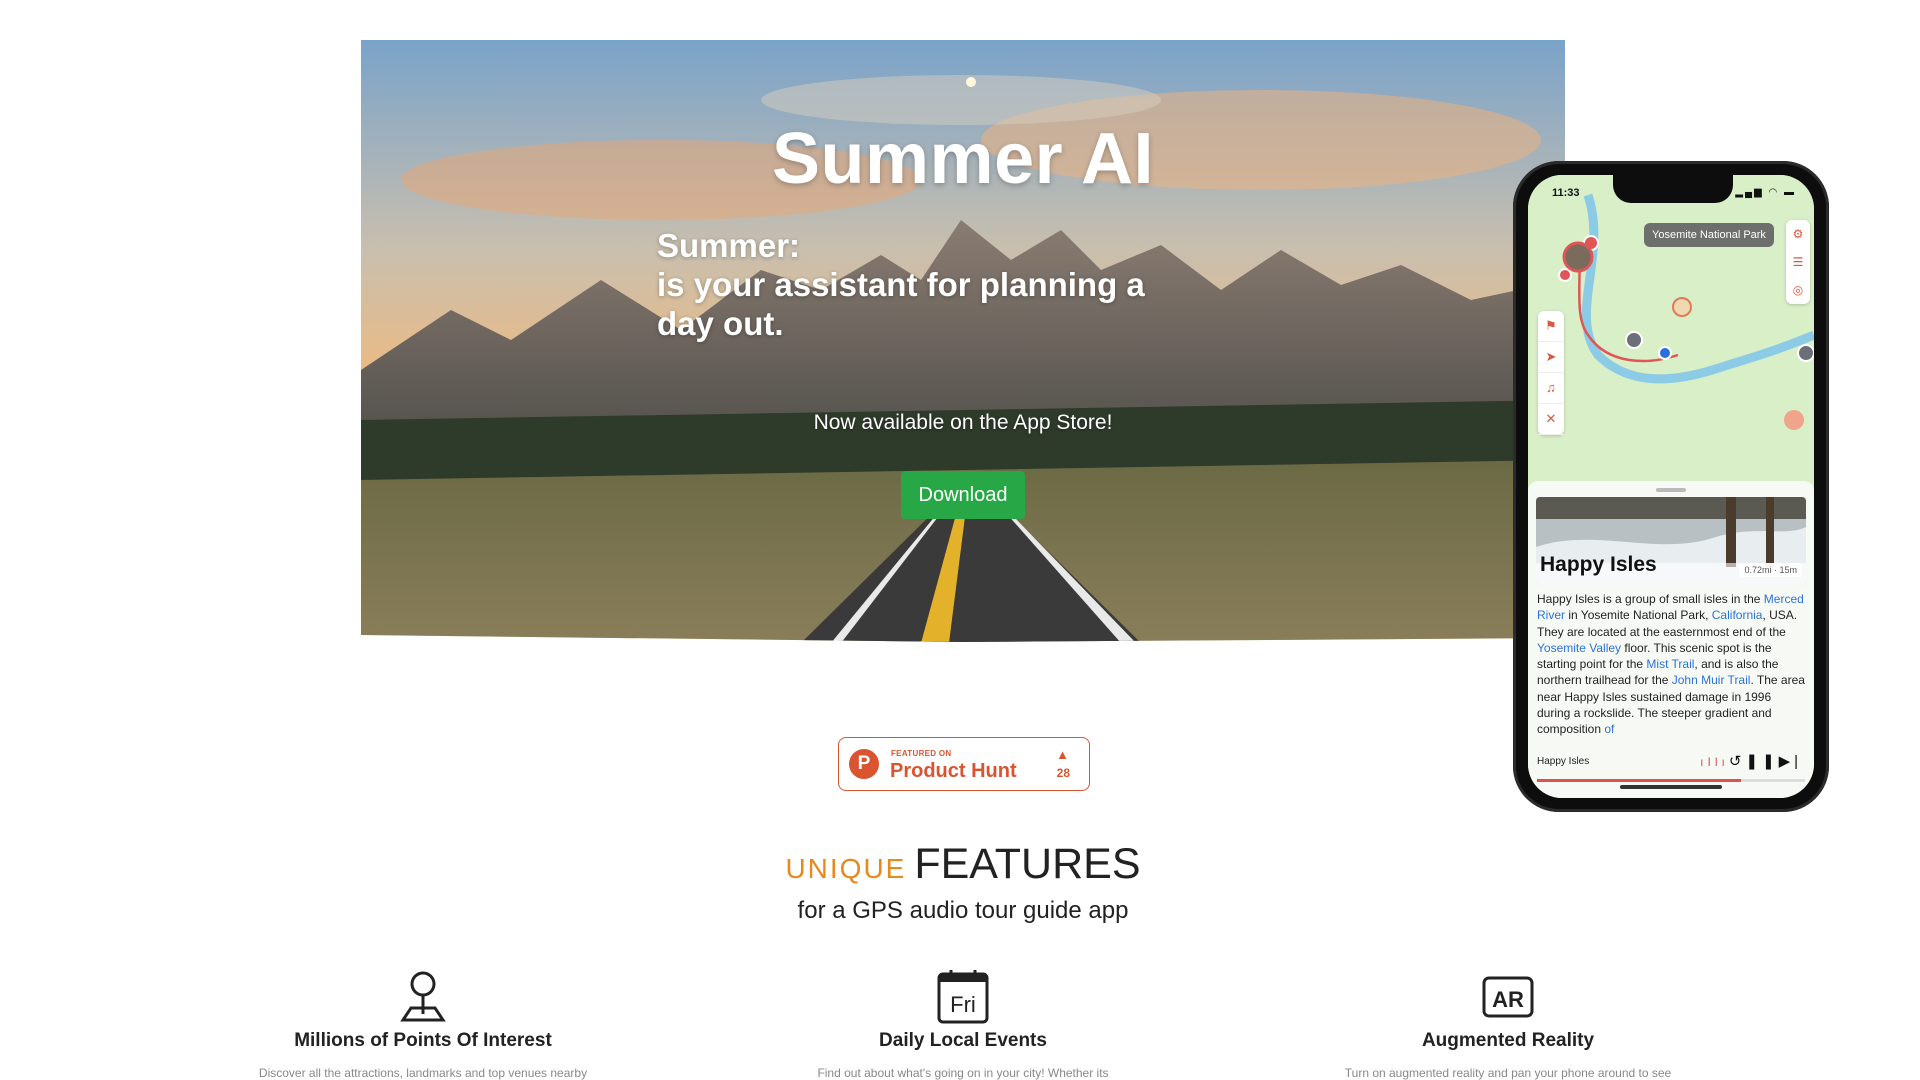 The image size is (1920, 1080). Describe the element at coordinates (963, 159) in the screenshot. I see `hero-title: Summer AI` at that location.